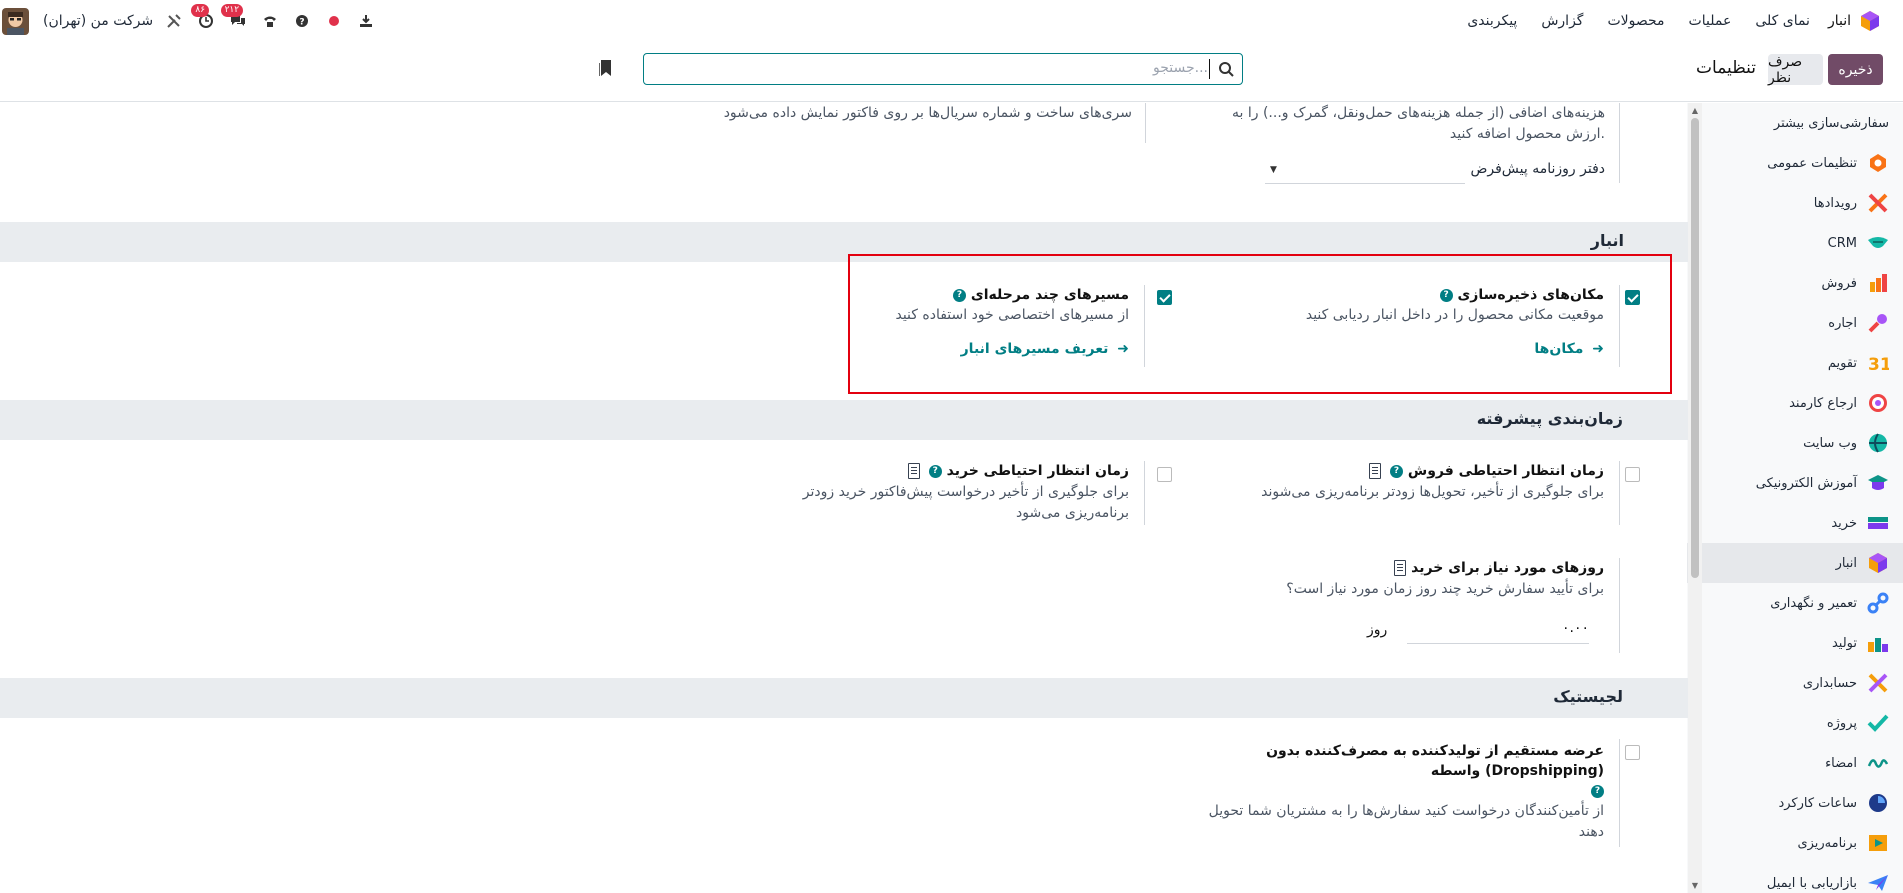 Image resolution: width=1903 pixels, height=893 pixels. Describe the element at coordinates (1839, 21) in the screenshot. I see `app-name: انبار` at that location.